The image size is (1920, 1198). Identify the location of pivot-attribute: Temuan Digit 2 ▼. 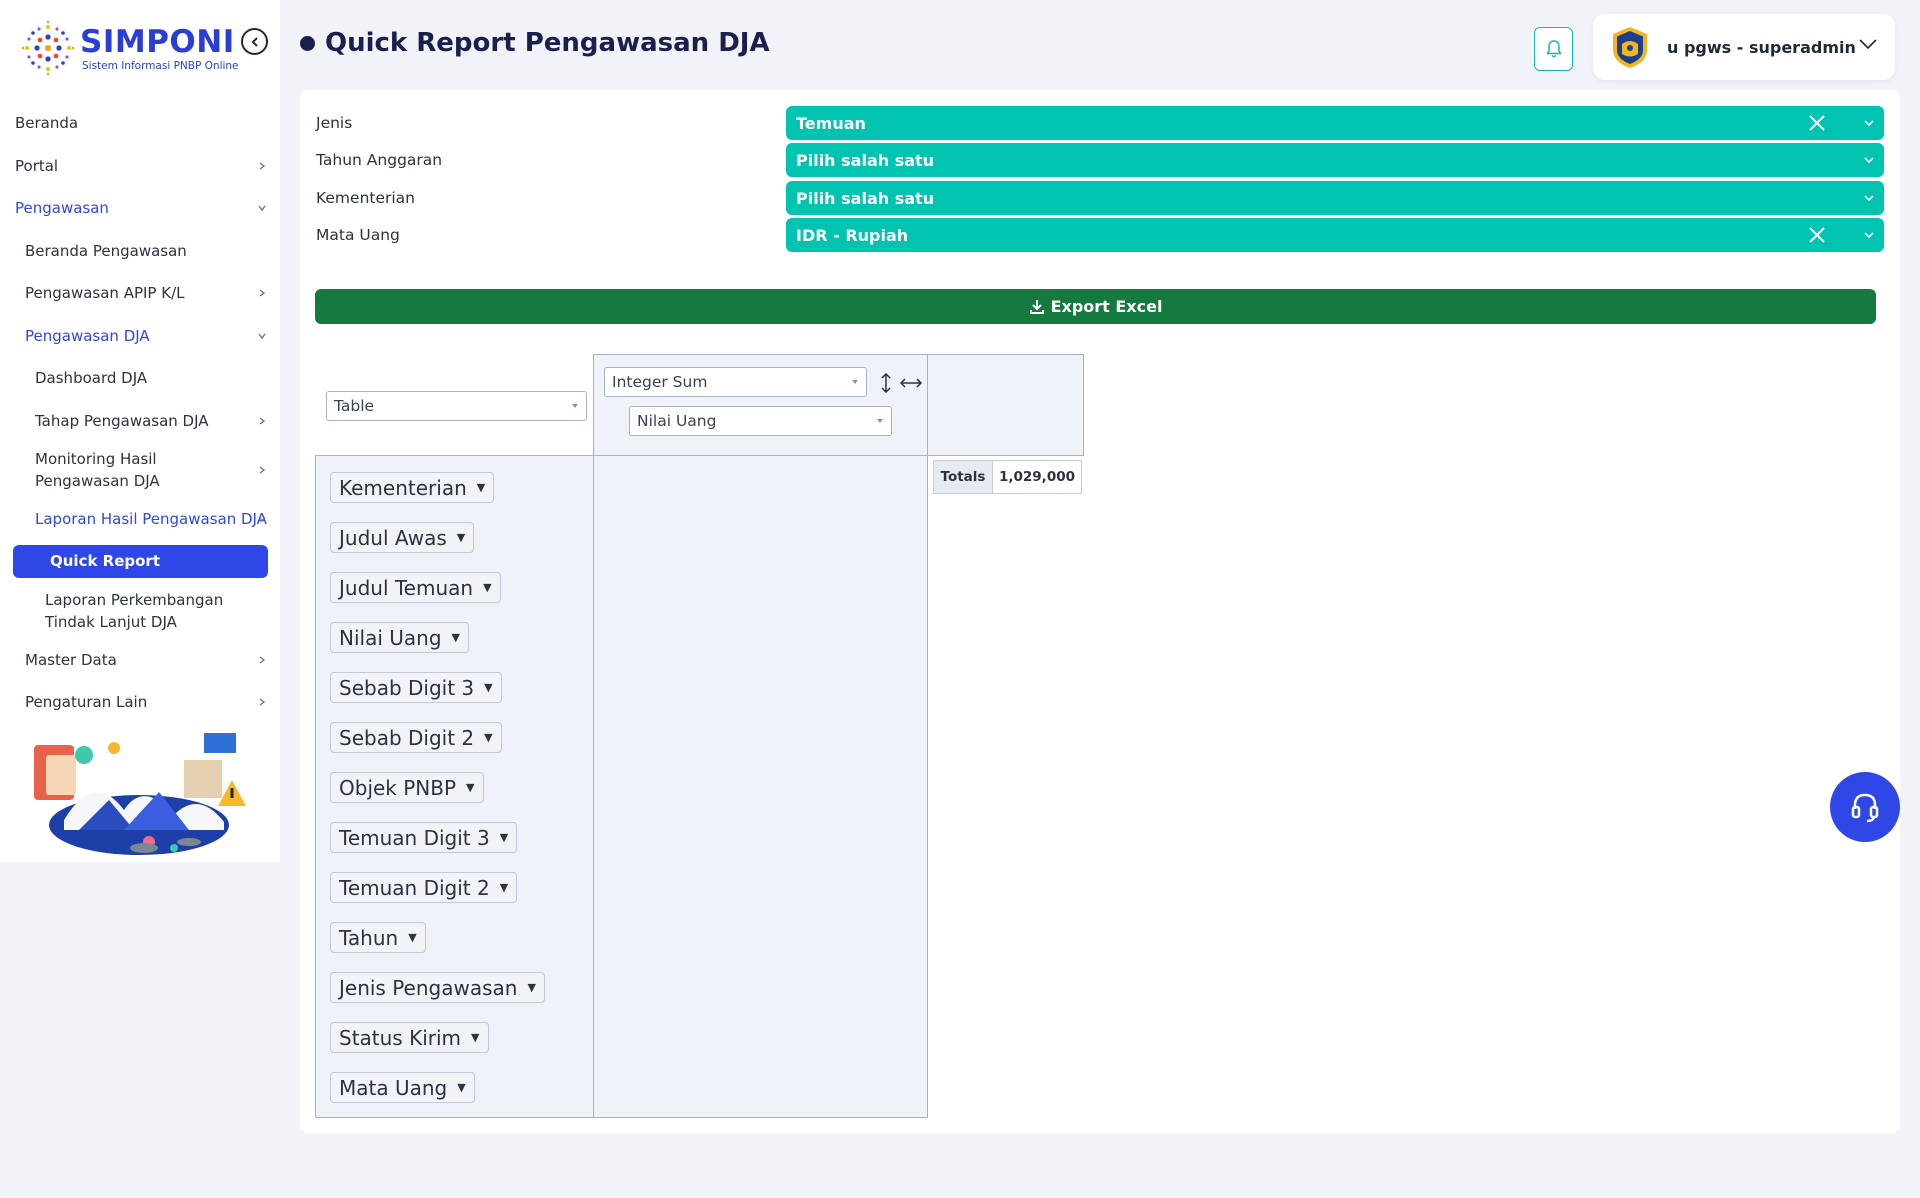
(424, 887).